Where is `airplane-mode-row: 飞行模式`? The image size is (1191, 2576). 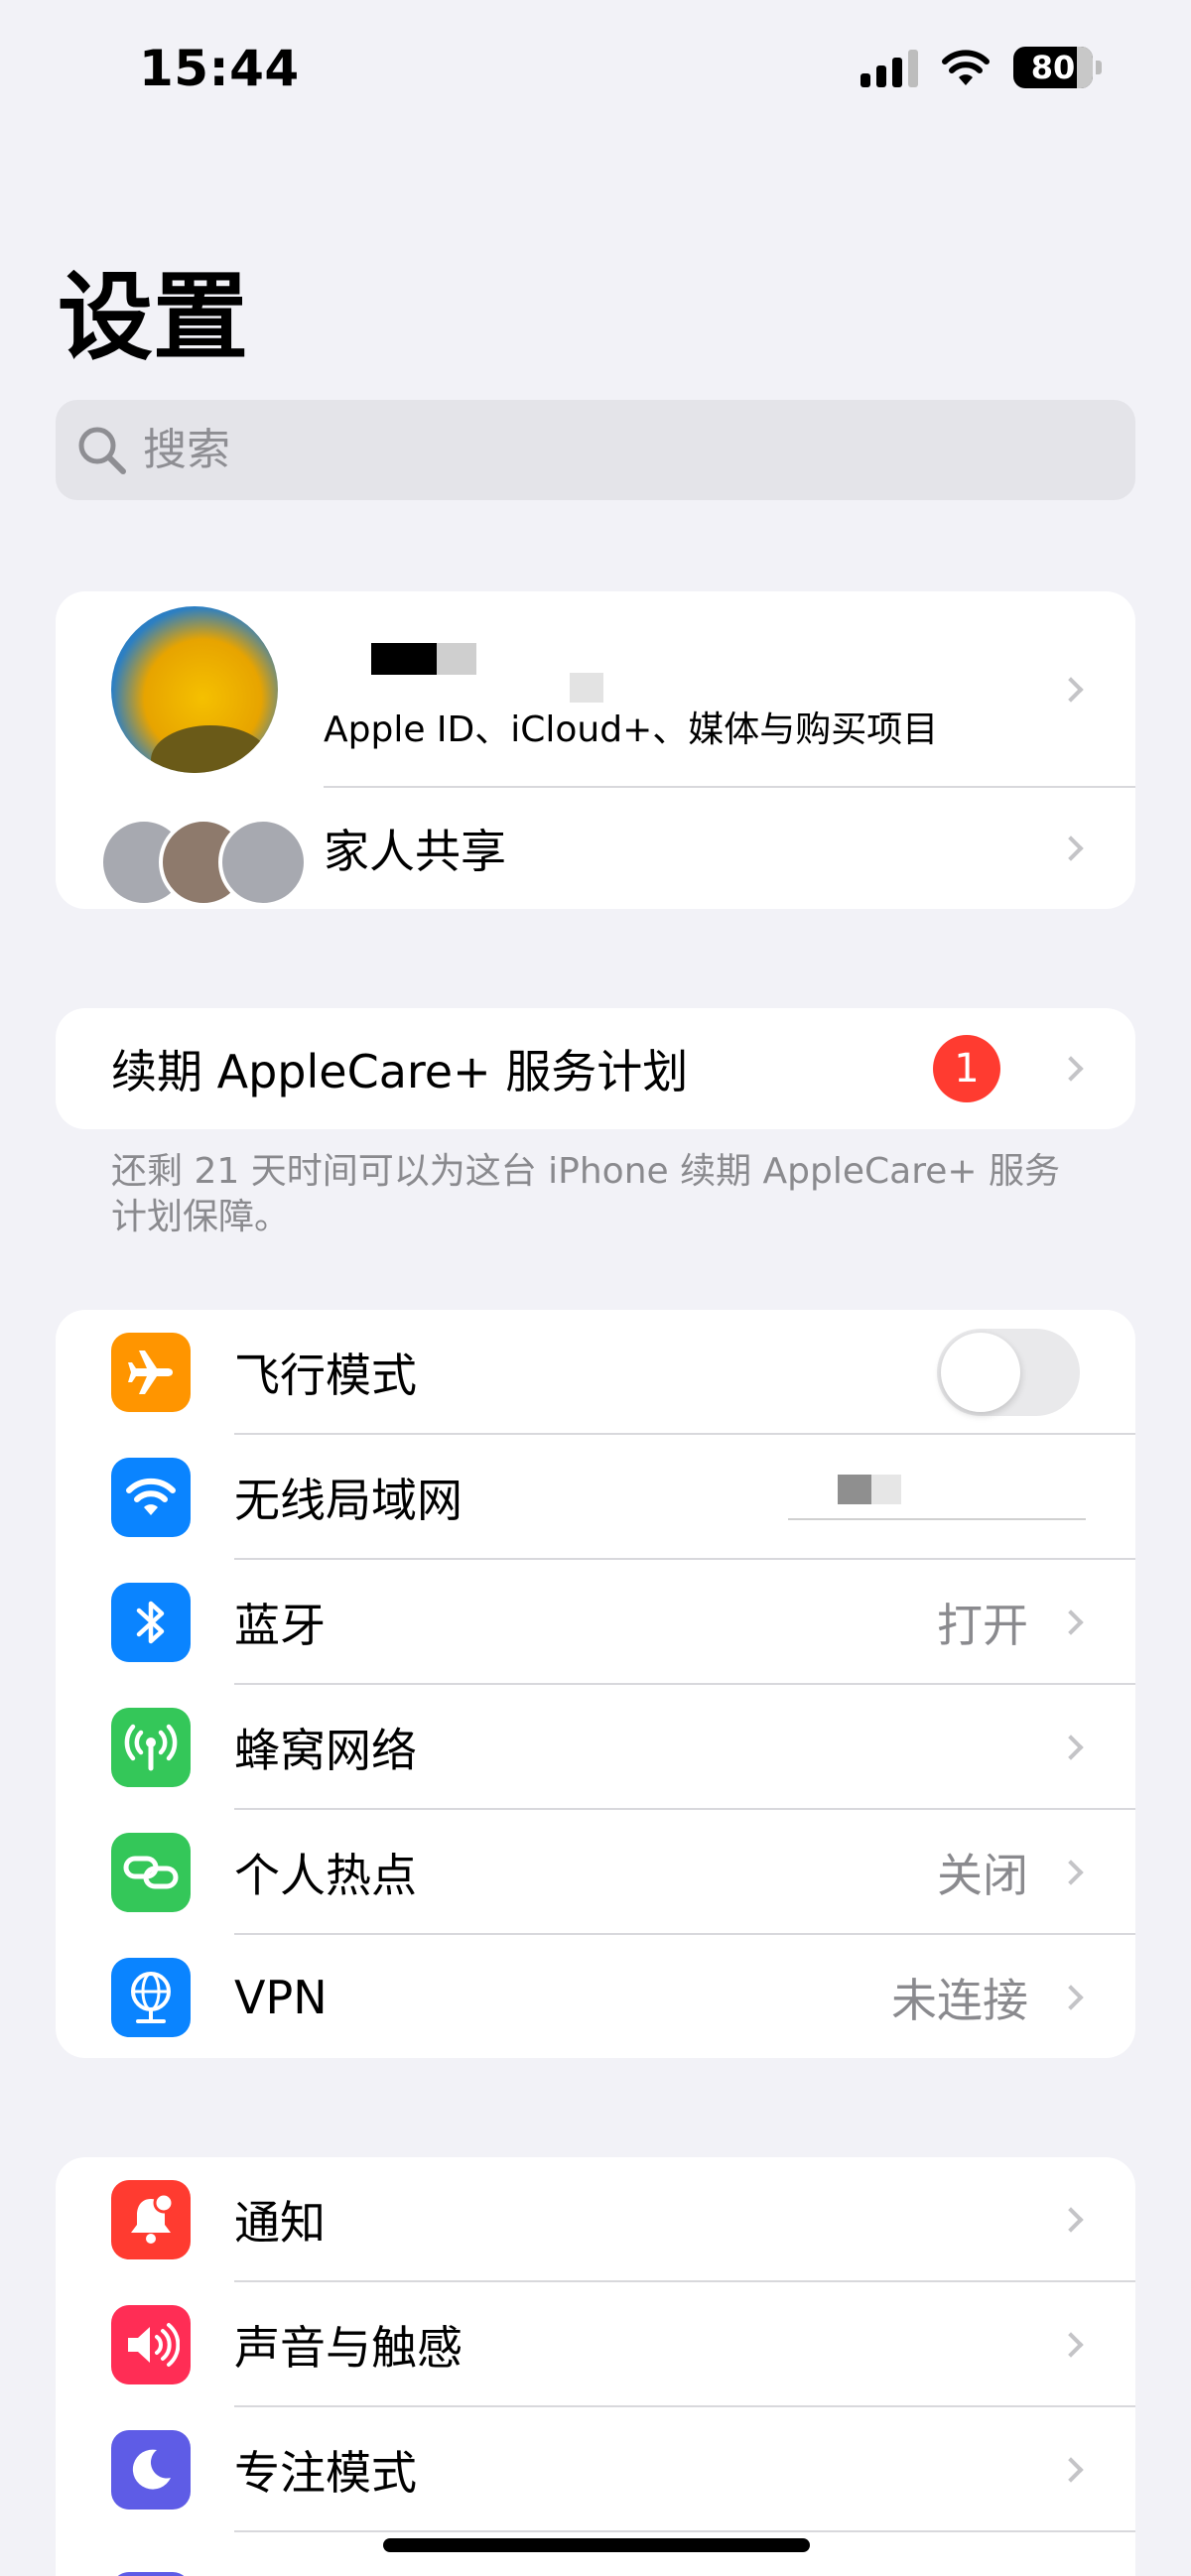 airplane-mode-row: 飞行模式 is located at coordinates (595, 1372).